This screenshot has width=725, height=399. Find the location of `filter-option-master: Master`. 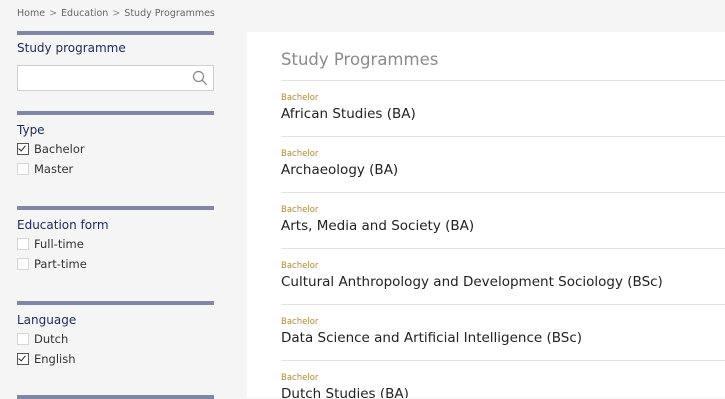

filter-option-master: Master is located at coordinates (115, 169).